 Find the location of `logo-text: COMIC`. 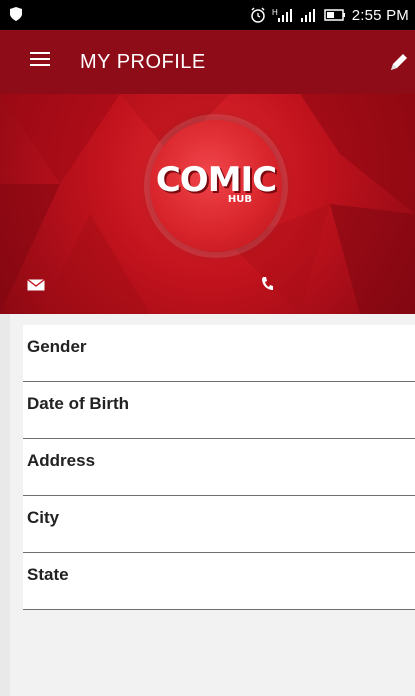

logo-text: COMIC is located at coordinates (216, 179).